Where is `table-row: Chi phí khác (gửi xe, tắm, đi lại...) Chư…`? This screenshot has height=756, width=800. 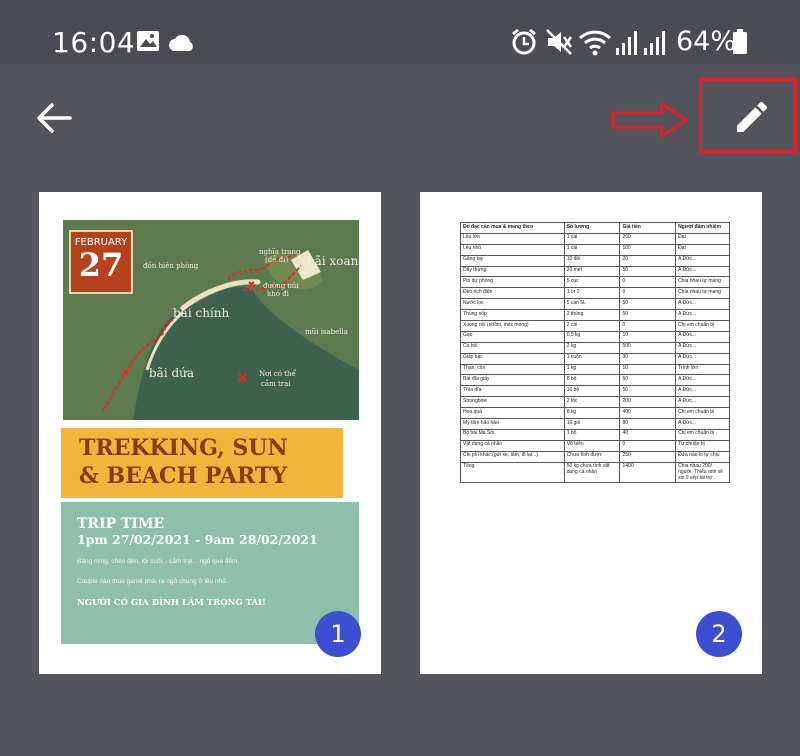
table-row: Chi phí khác (gửi xe, tắm, đi lại...) Chư… is located at coordinates (595, 456).